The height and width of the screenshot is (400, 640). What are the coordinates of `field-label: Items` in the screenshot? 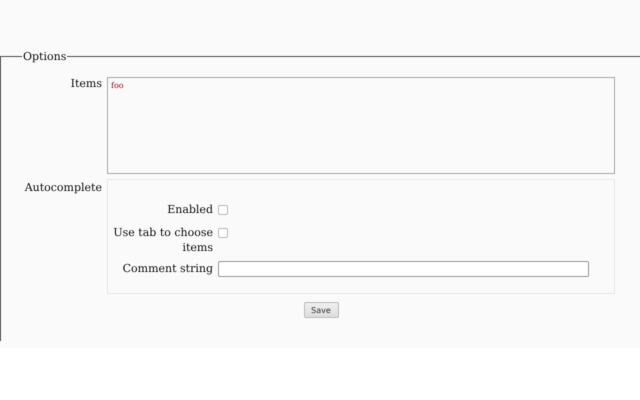 It's located at (86, 84).